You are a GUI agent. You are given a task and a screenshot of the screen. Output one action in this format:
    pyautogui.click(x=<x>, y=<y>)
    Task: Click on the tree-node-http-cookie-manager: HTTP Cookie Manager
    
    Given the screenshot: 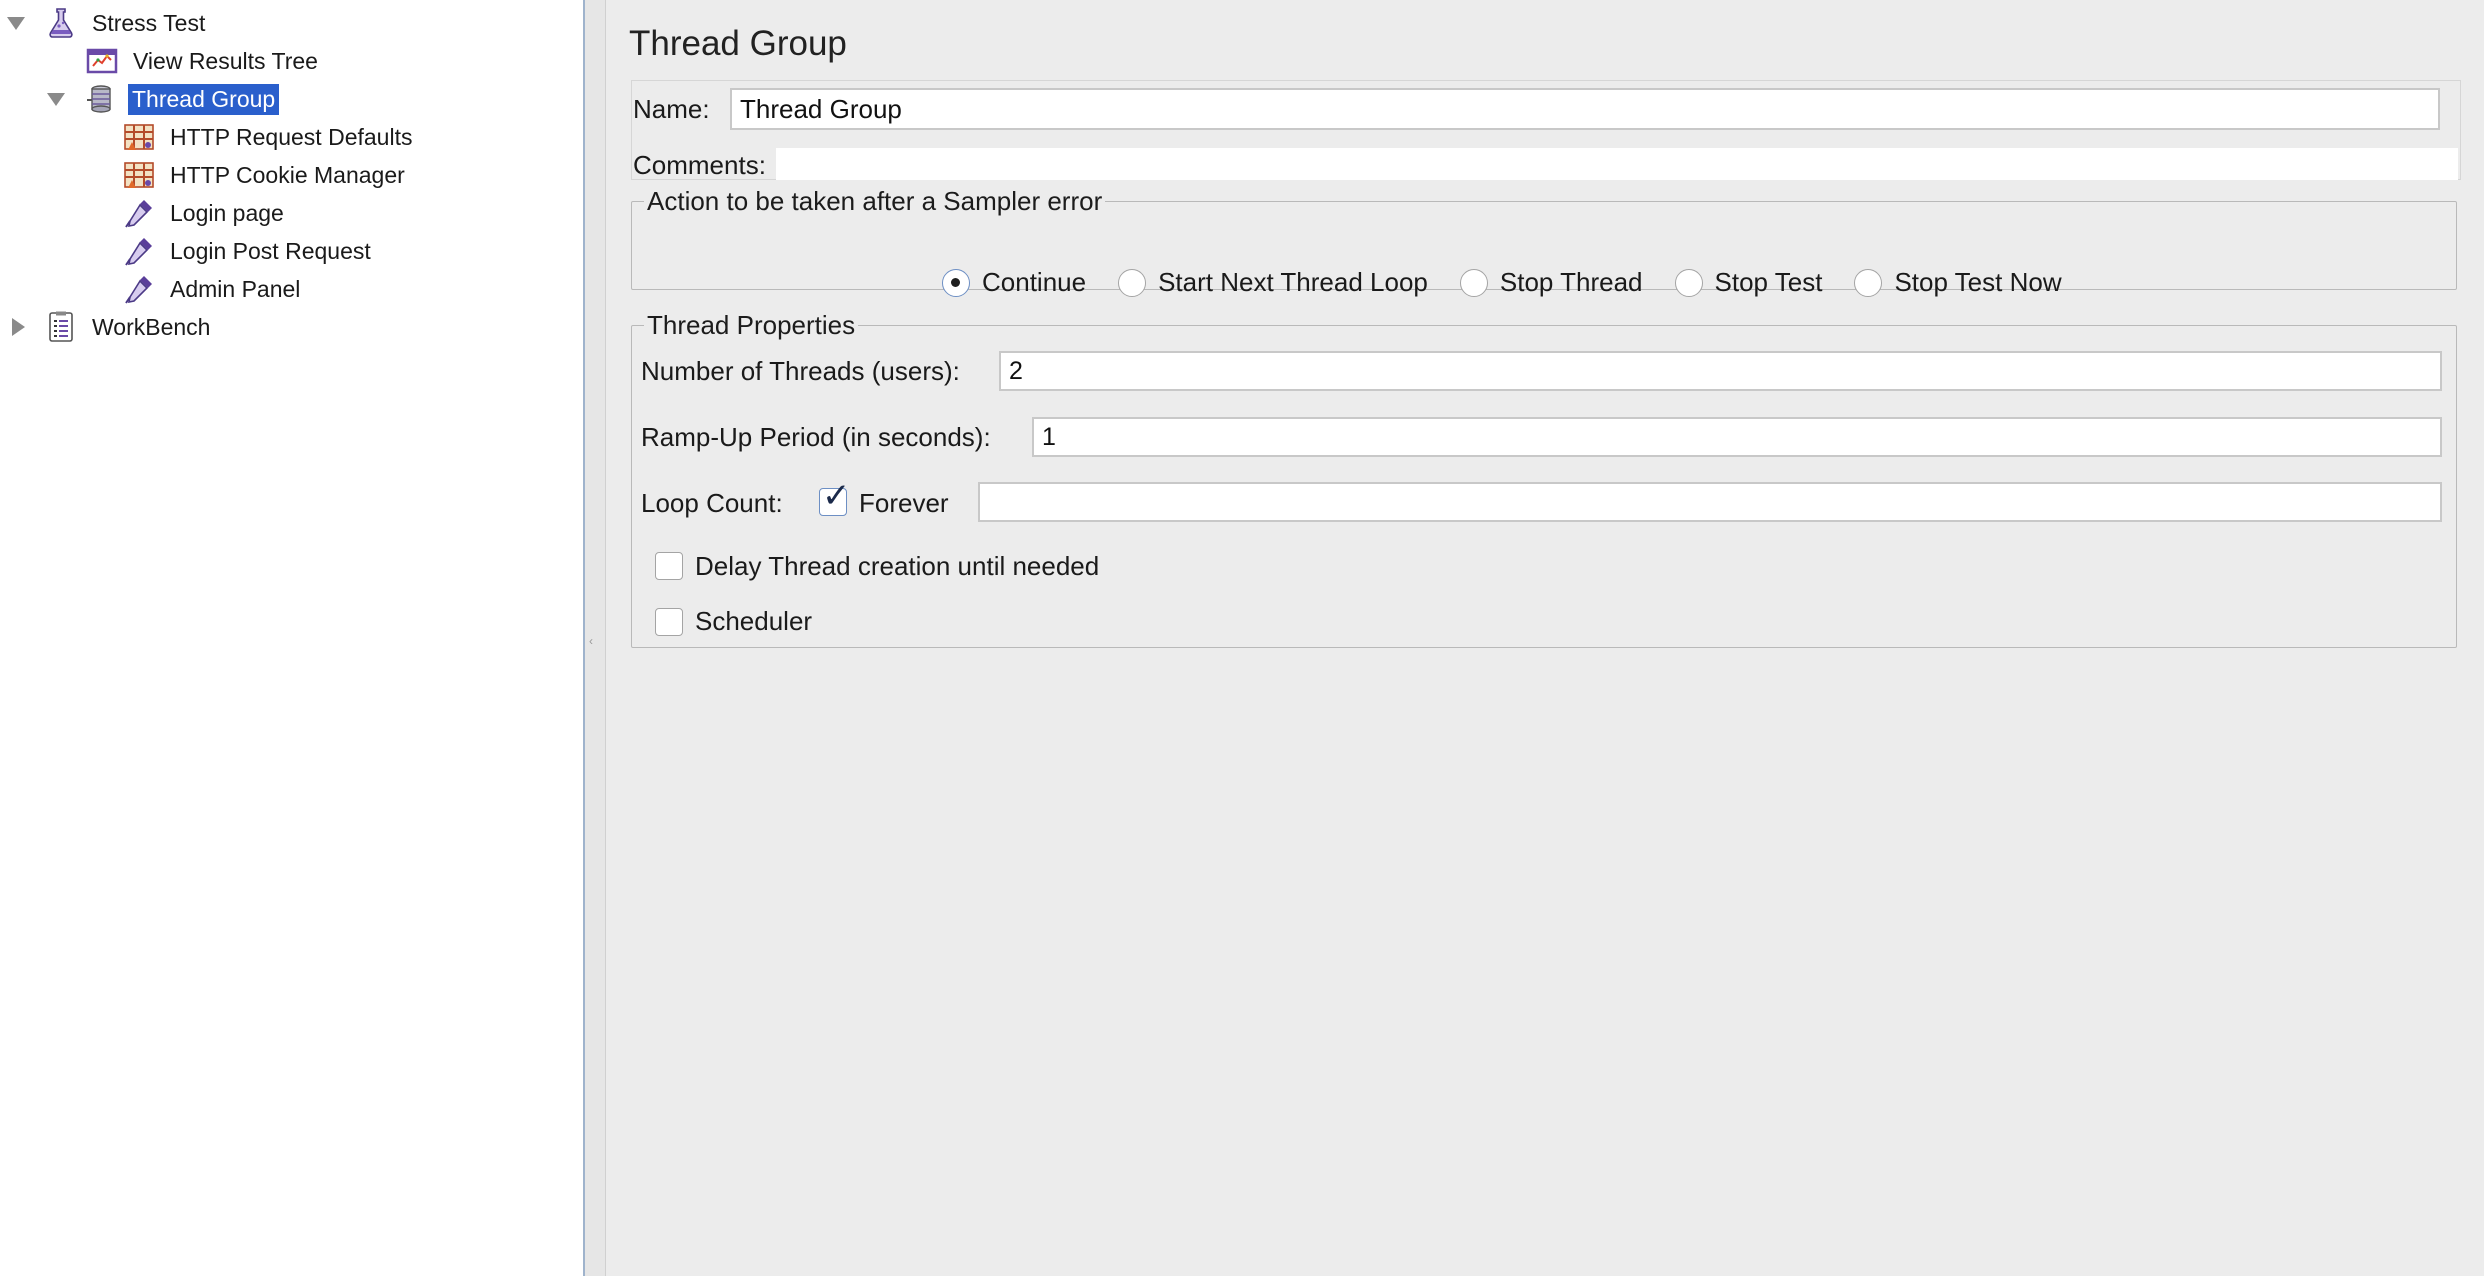 What is the action you would take?
    pyautogui.click(x=204, y=175)
    